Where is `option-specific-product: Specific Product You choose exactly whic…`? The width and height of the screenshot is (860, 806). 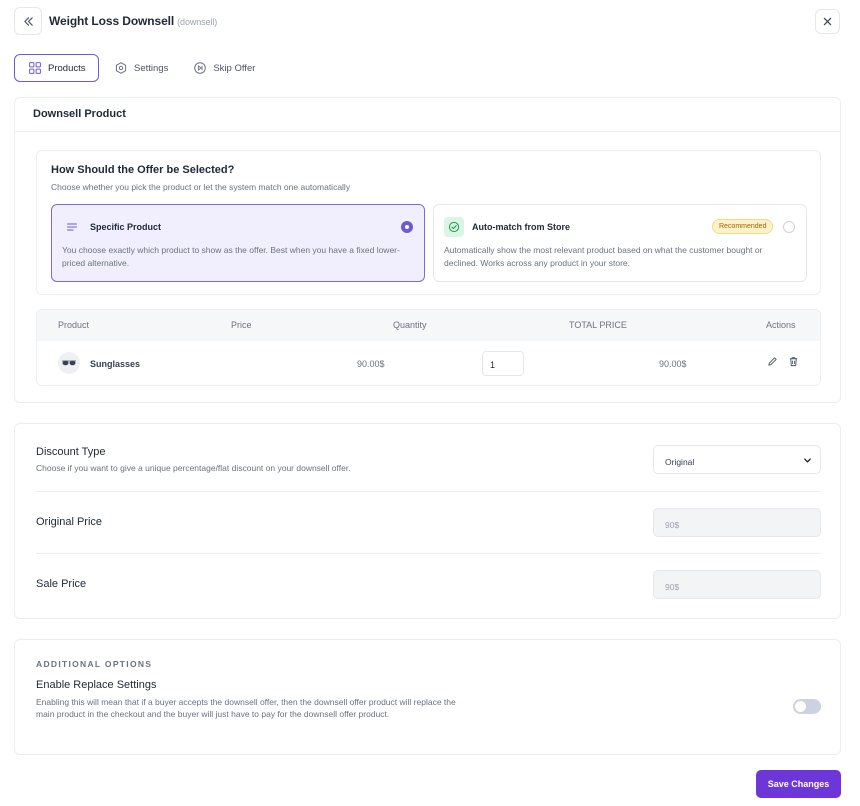
option-specific-product: Specific Product You choose exactly whic… is located at coordinates (238, 243).